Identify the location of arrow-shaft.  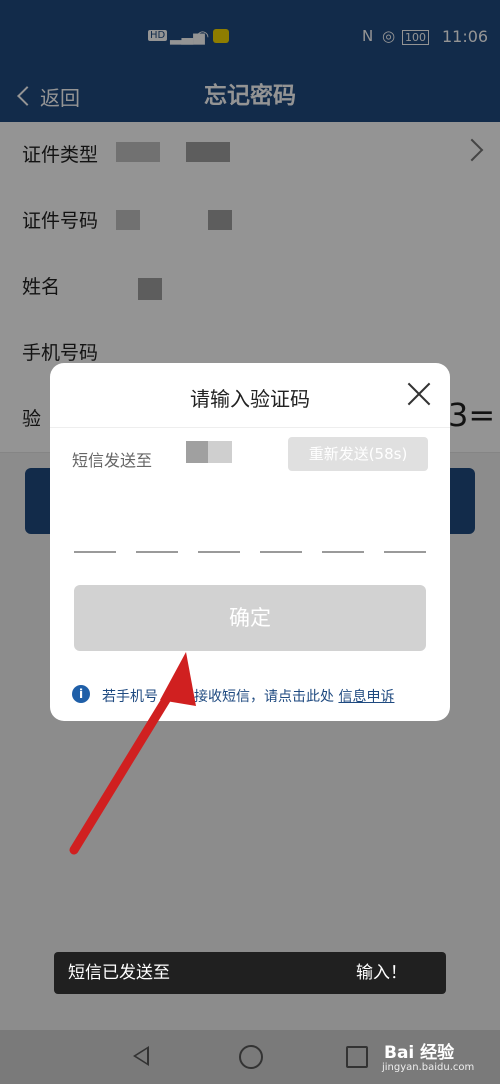
(123, 770).